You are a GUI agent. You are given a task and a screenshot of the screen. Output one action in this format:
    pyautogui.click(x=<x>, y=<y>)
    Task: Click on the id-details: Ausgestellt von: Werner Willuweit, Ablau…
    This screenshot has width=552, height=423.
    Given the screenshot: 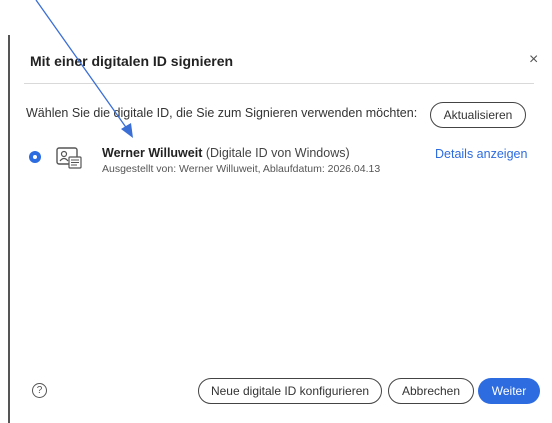 What is the action you would take?
    pyautogui.click(x=241, y=169)
    